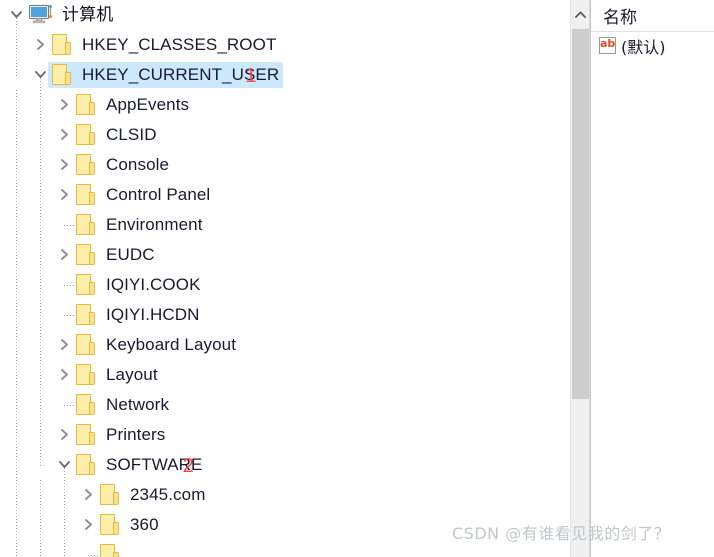 The width and height of the screenshot is (714, 557). Describe the element at coordinates (294, 315) in the screenshot. I see `tree-item: IQIYI.HCDN` at that location.